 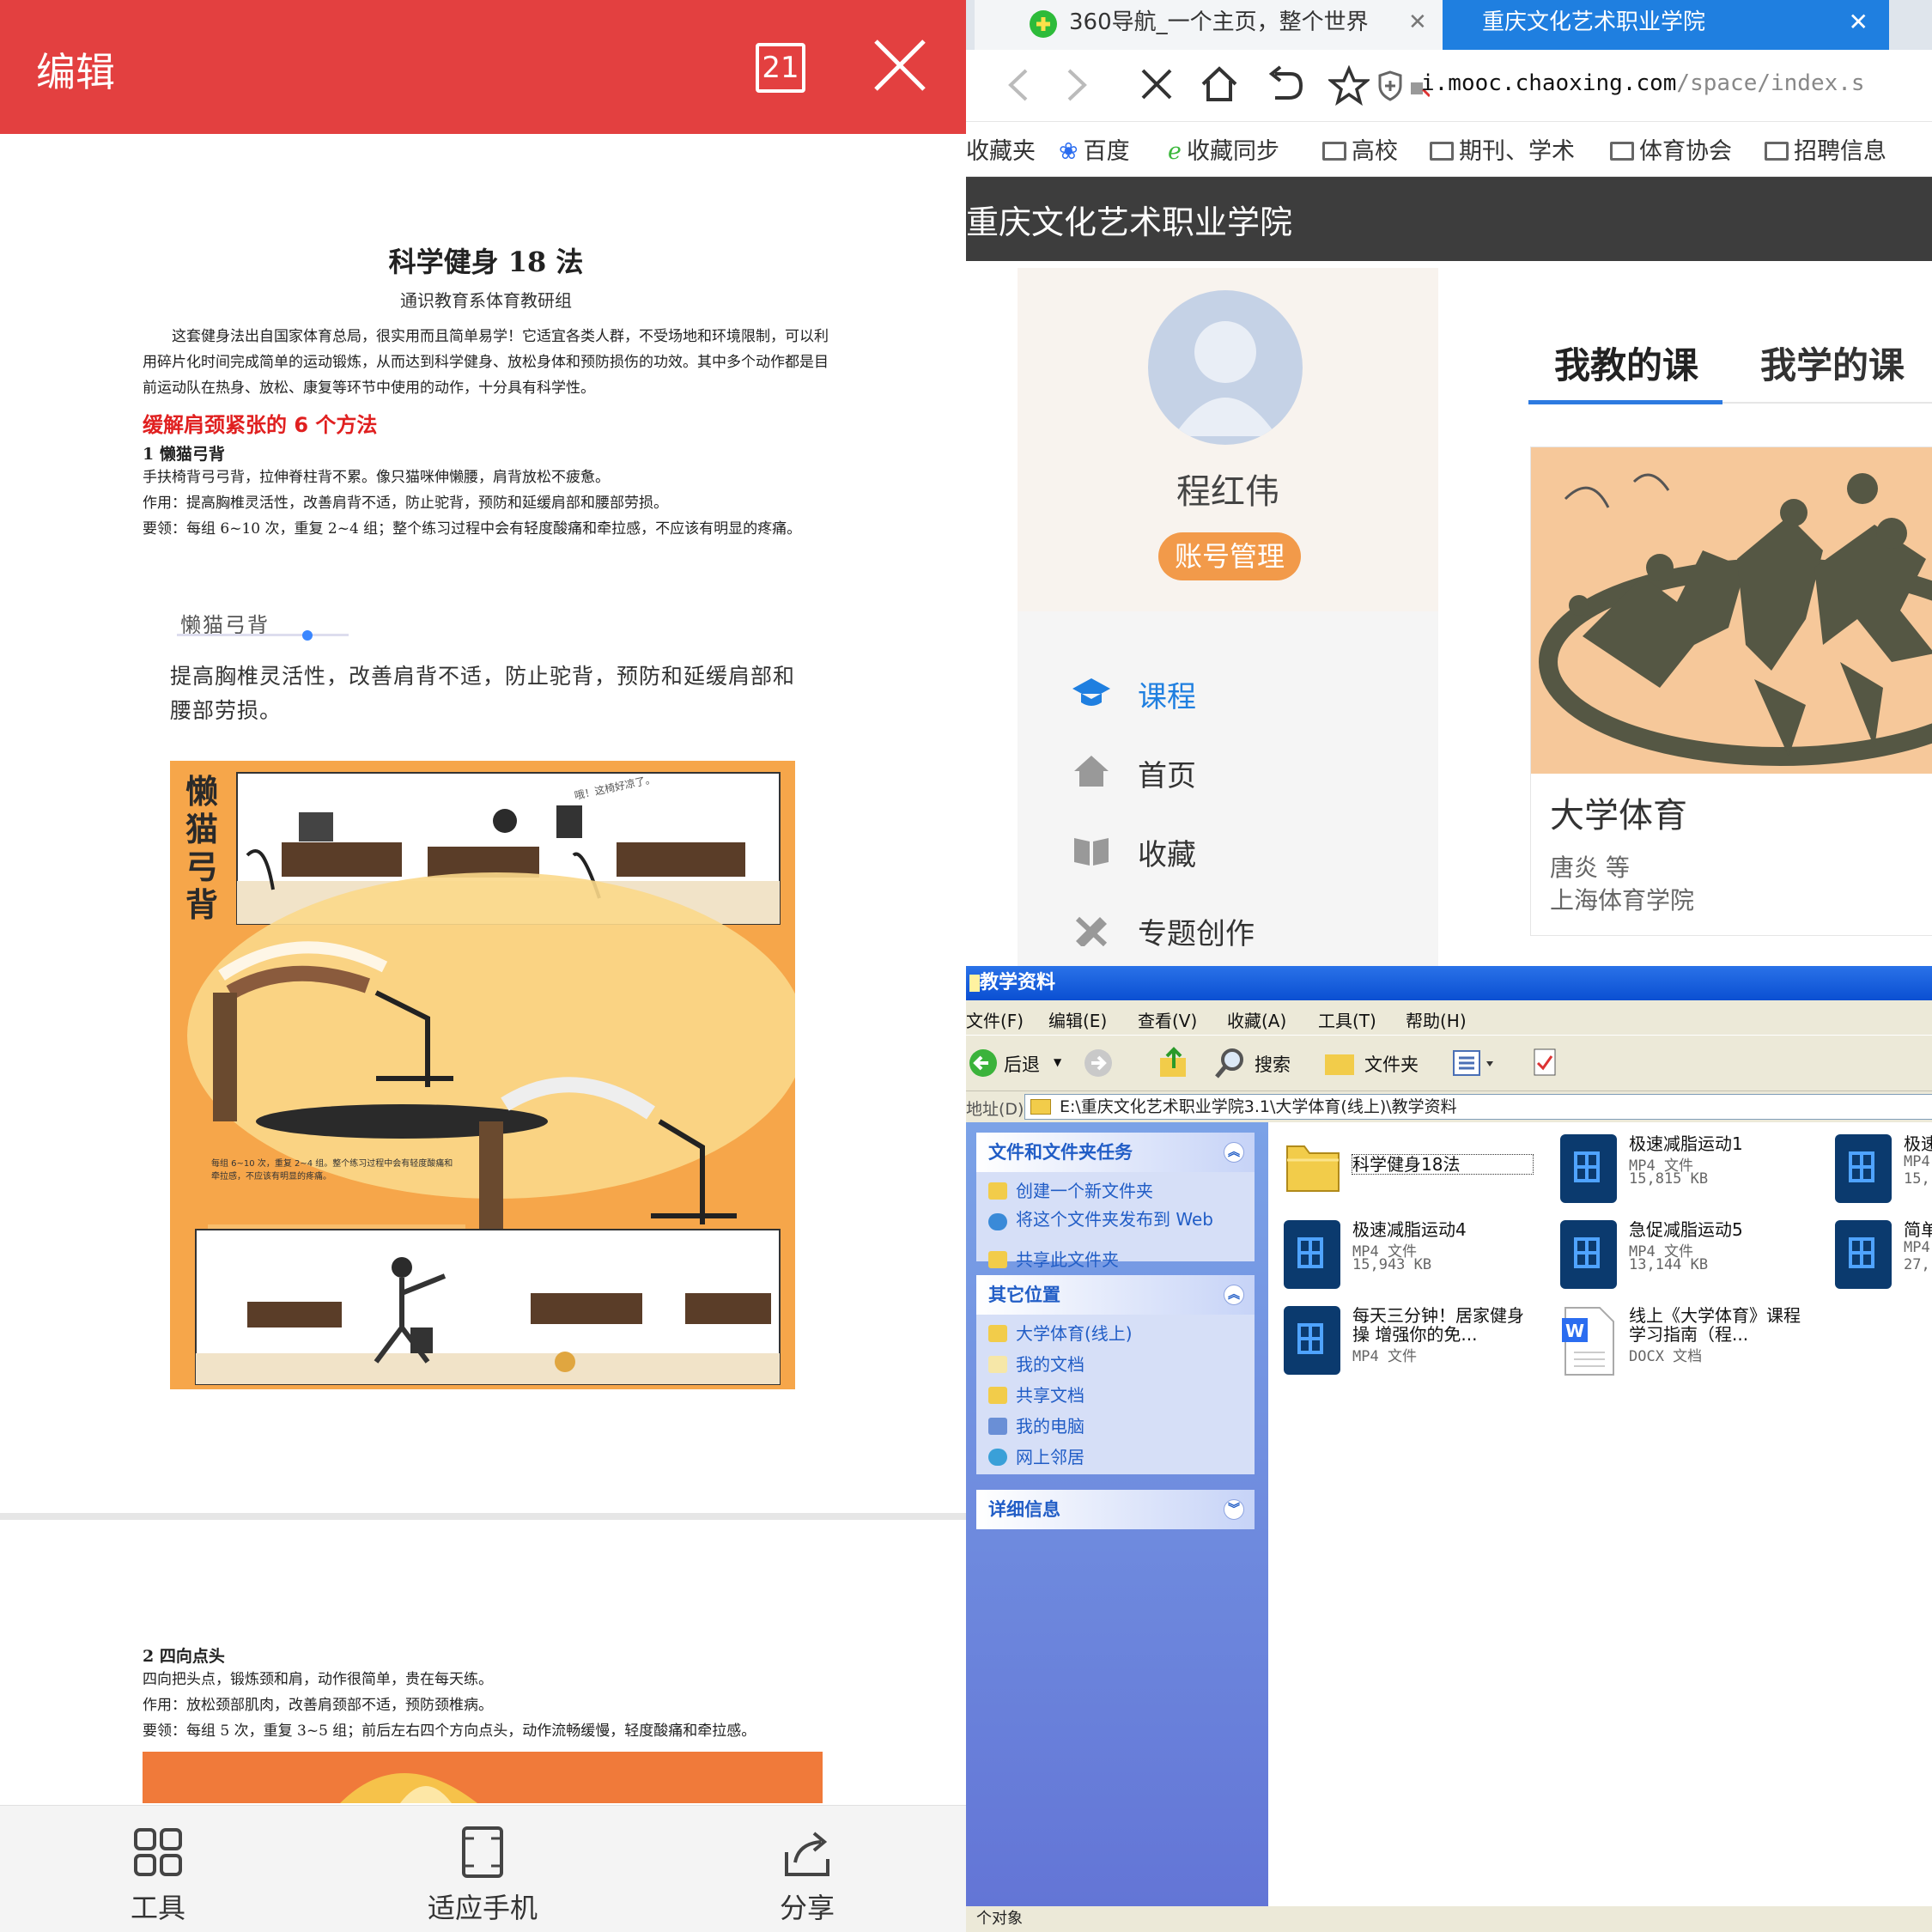 I want to click on back-dropdown-icon: ▼, so click(x=1057, y=1062).